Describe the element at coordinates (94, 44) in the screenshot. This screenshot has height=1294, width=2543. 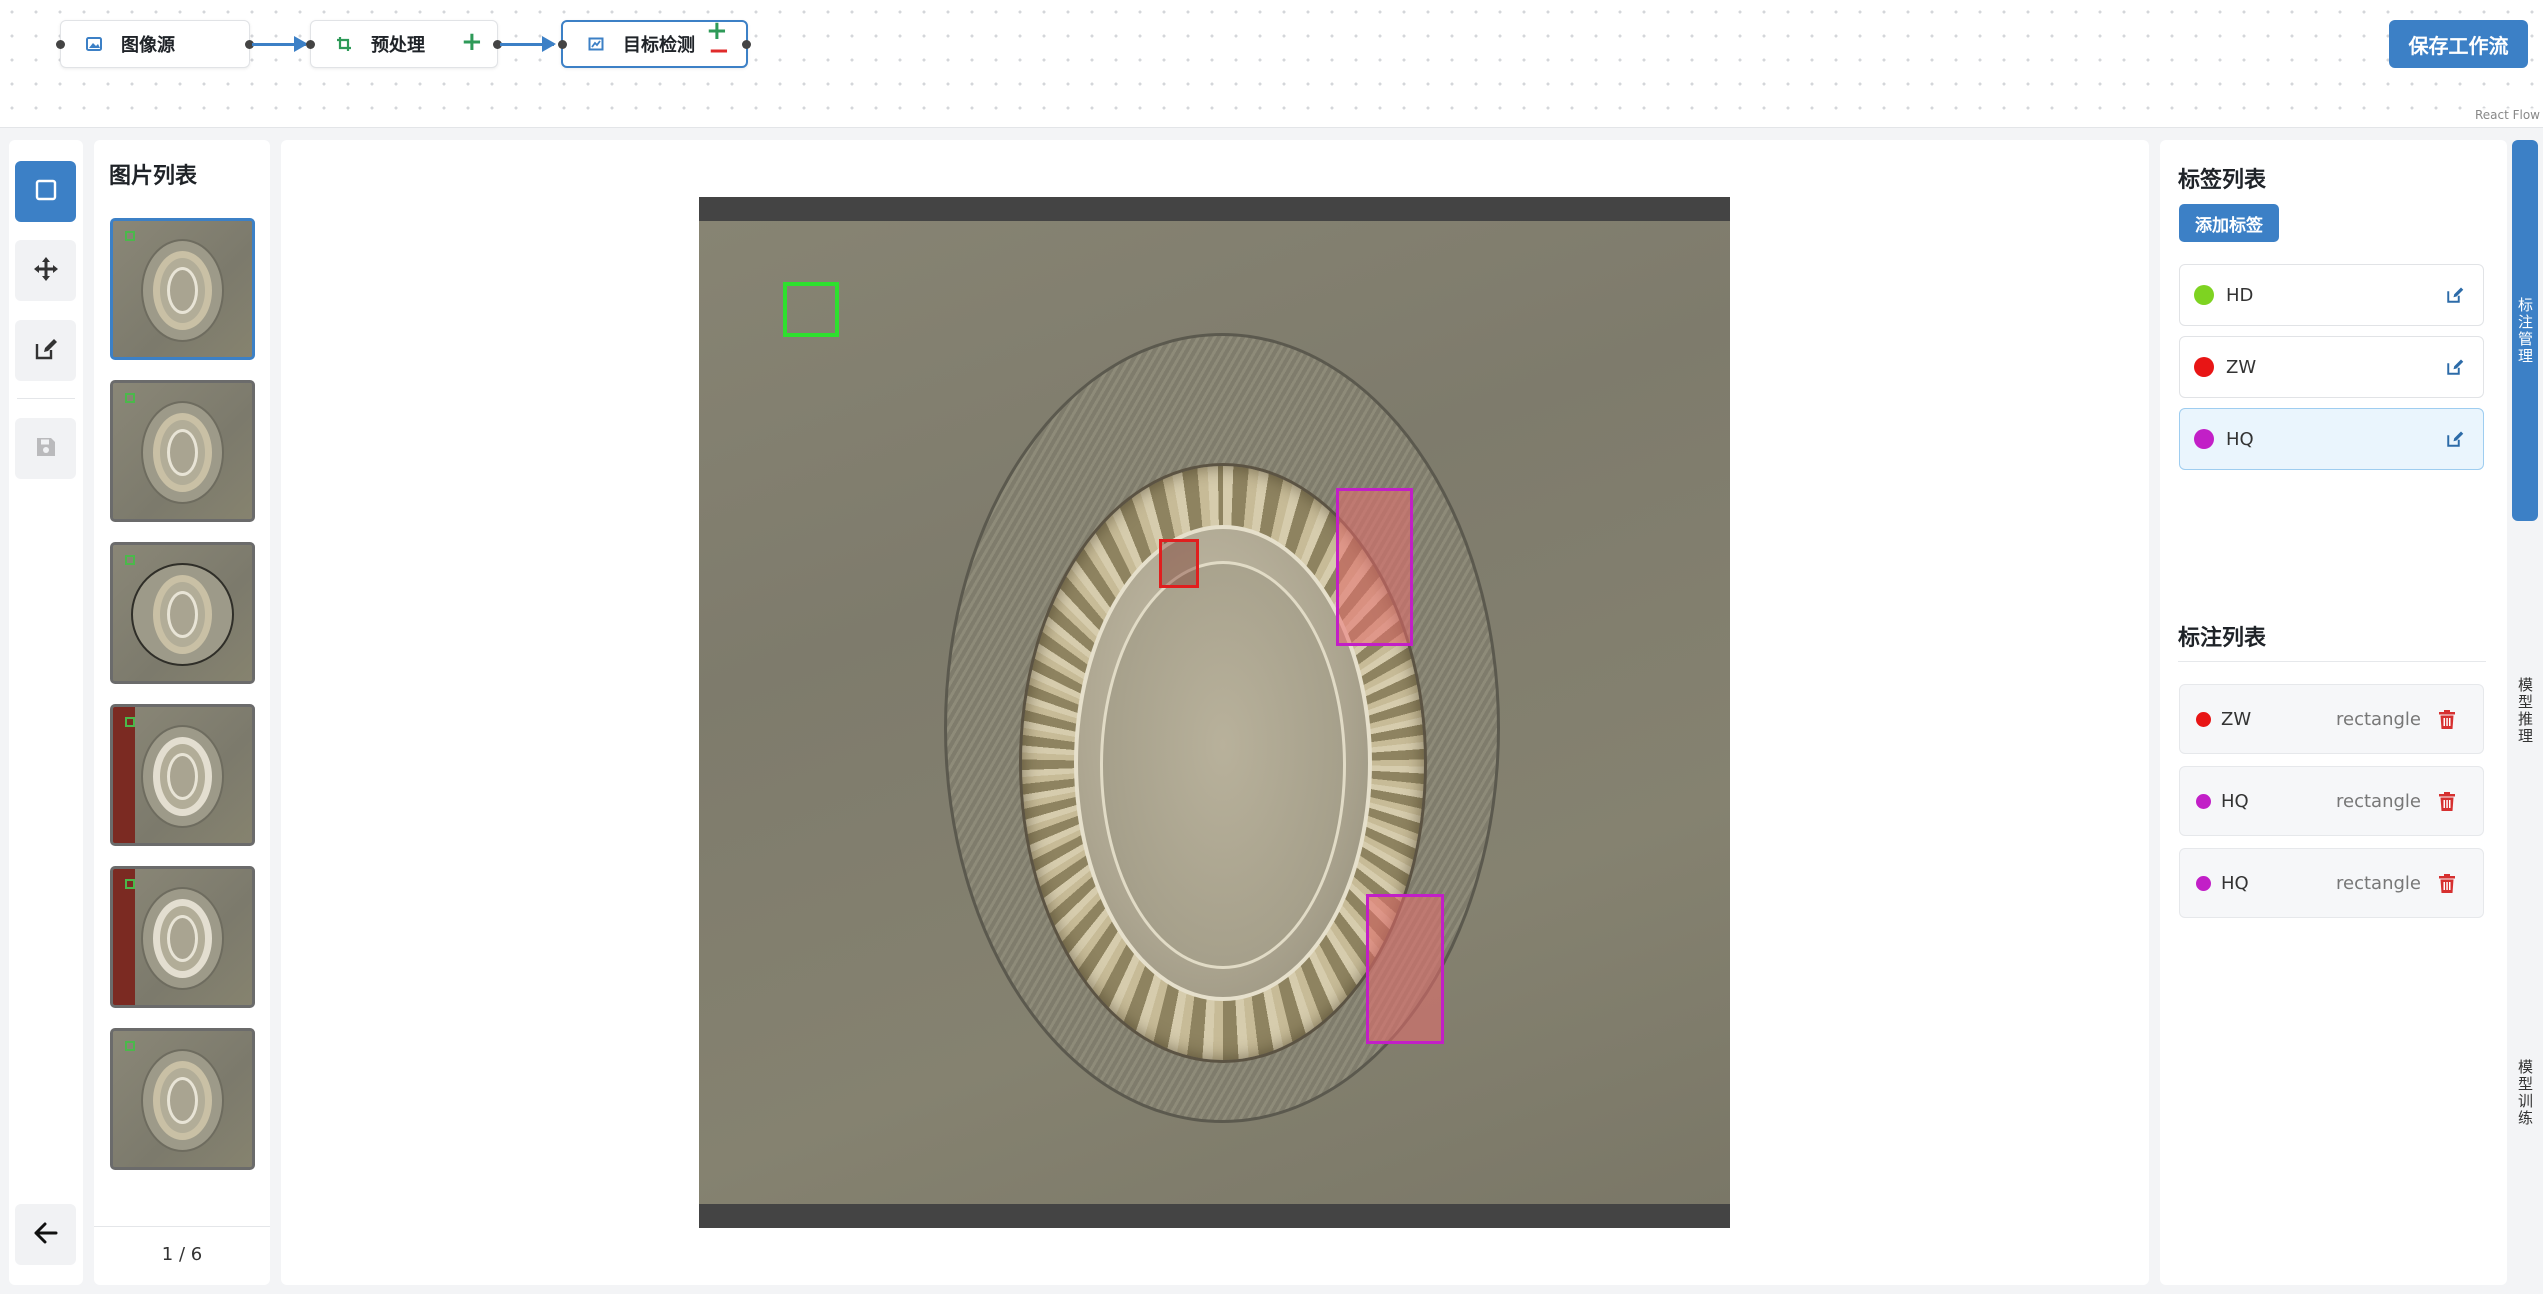
I see `image-icon` at that location.